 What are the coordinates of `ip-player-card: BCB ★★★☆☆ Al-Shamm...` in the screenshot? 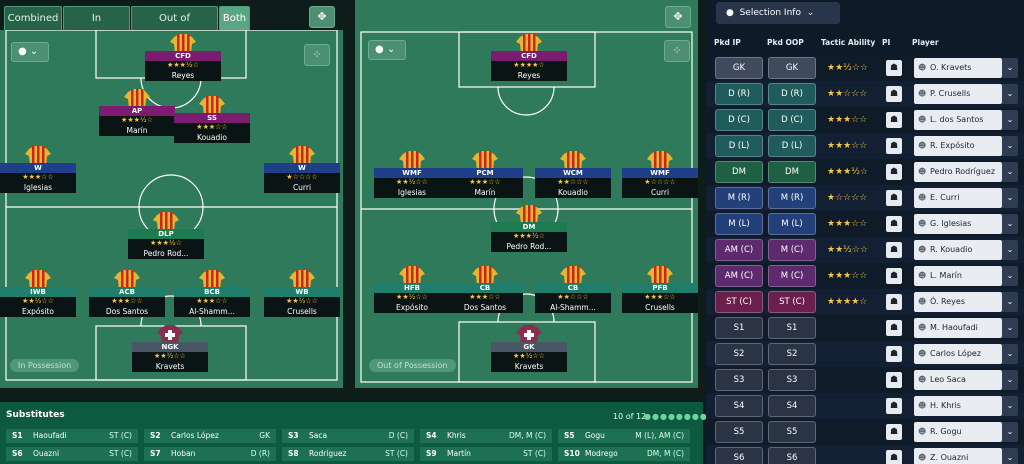 It's located at (212, 294).